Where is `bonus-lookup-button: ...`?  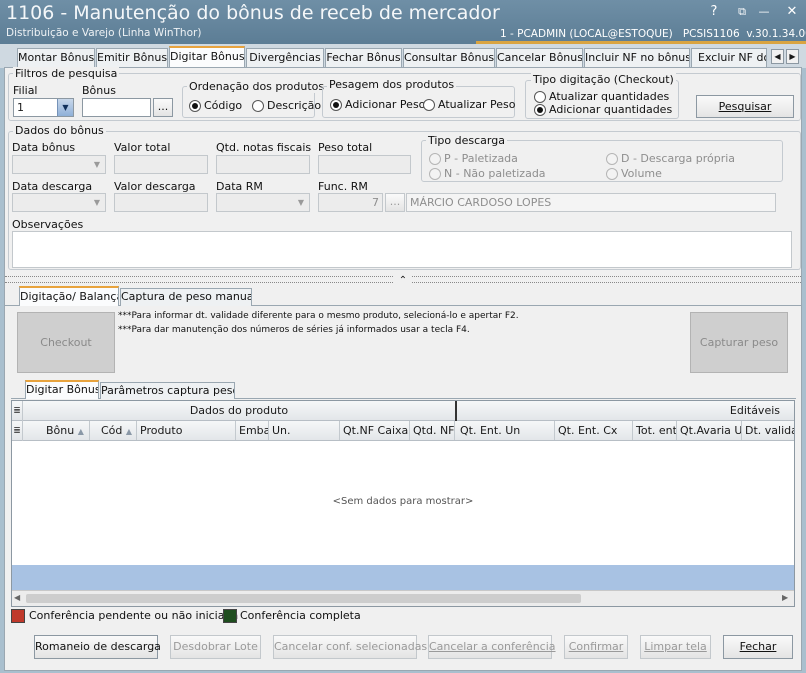
bonus-lookup-button: ... is located at coordinates (163, 107).